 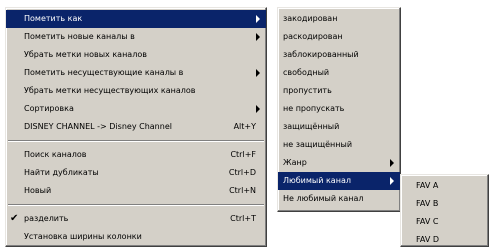 I want to click on menu-item-shortcut: Ctrl+D, so click(x=242, y=172).